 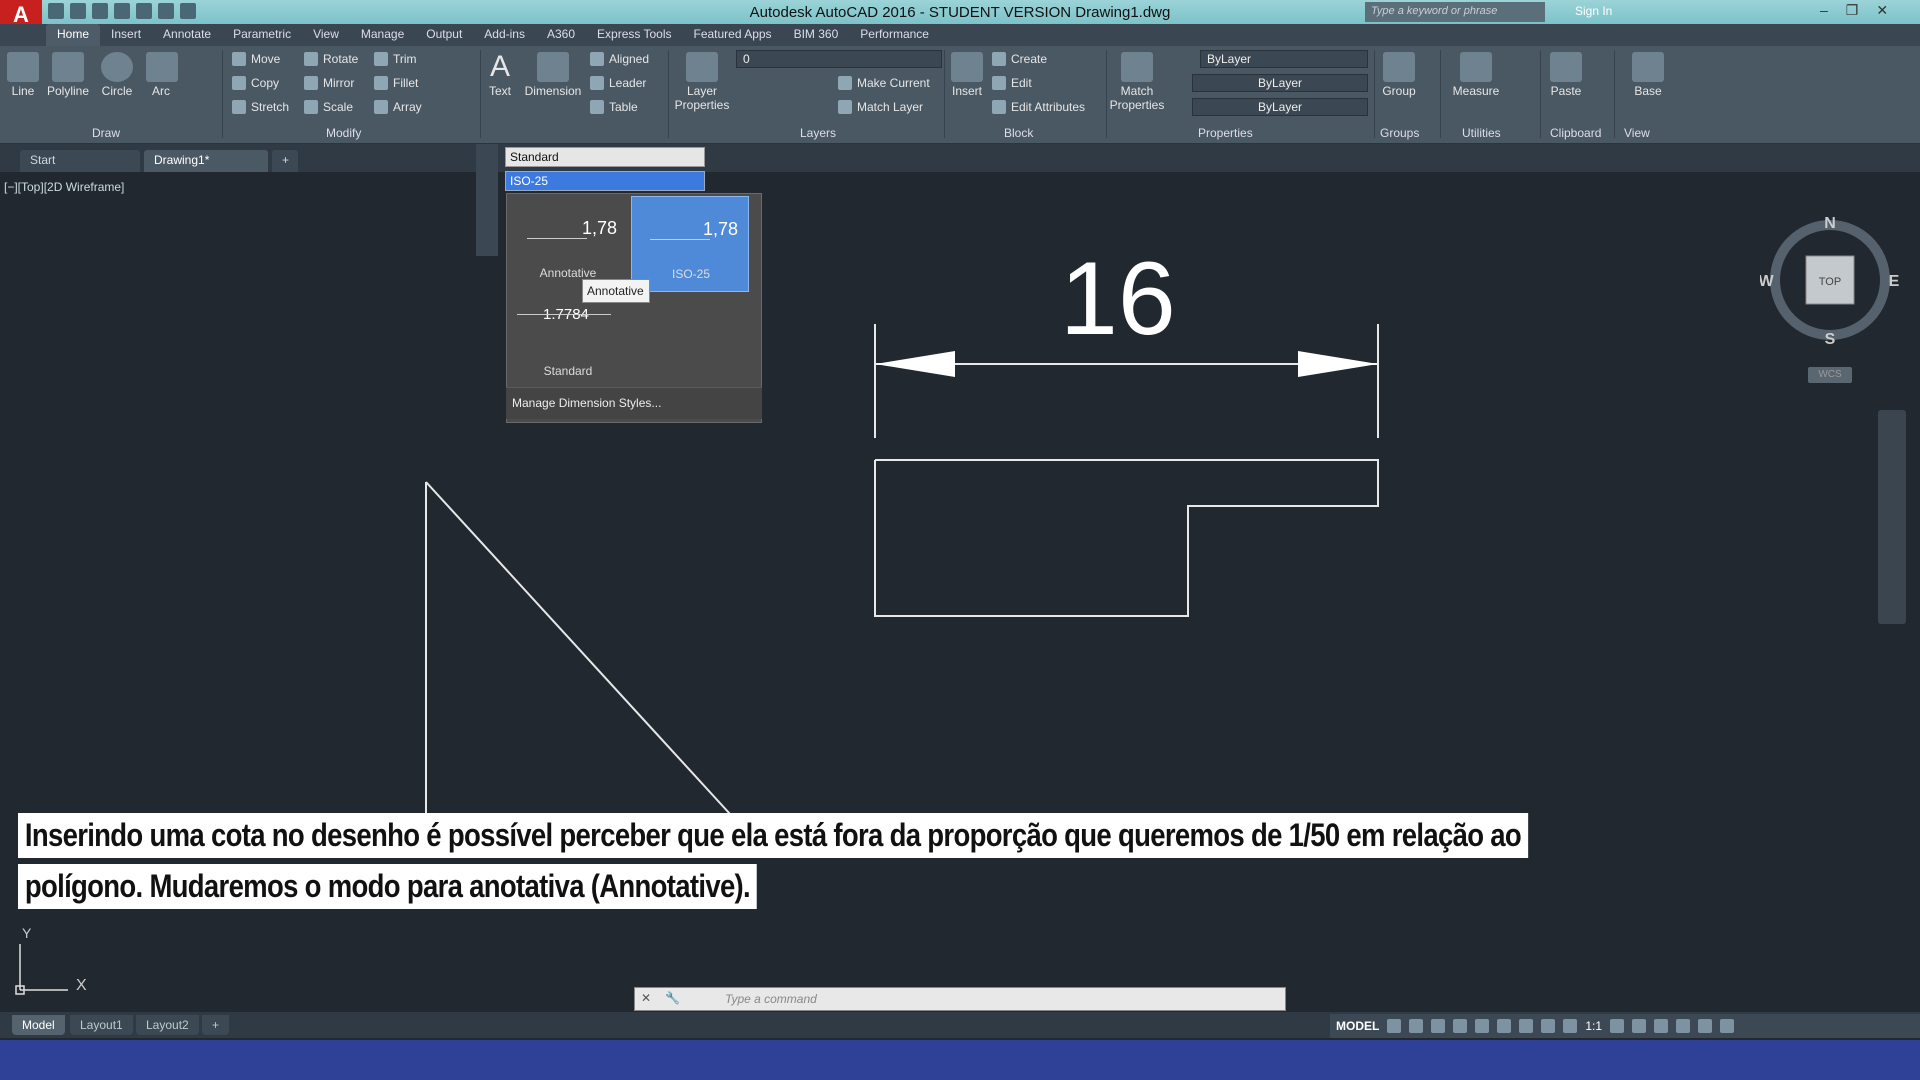 What do you see at coordinates (1225, 133) in the screenshot?
I see `panel-properties-label: Properties` at bounding box center [1225, 133].